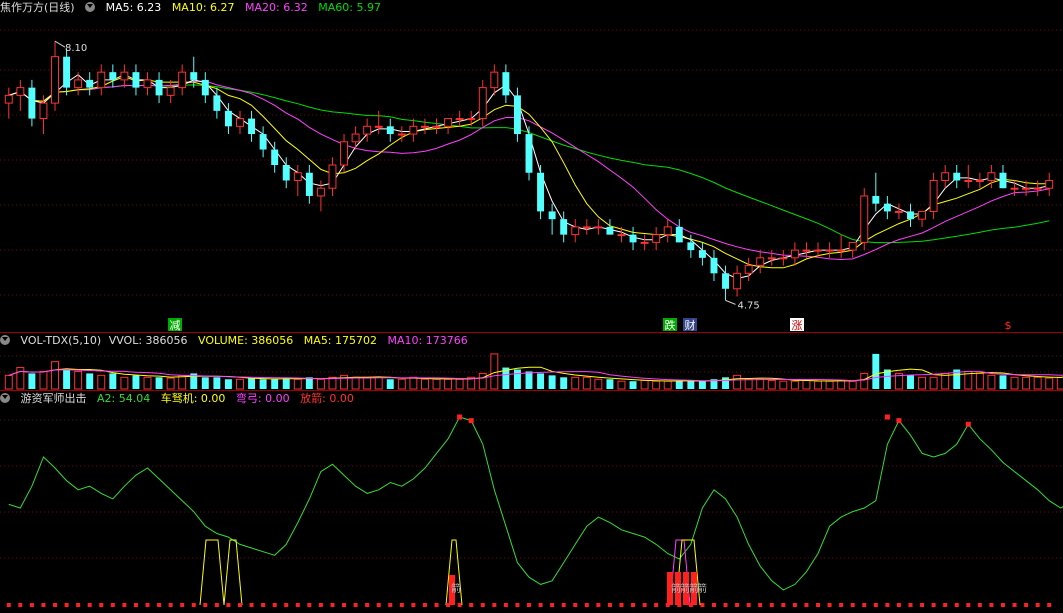 The width and height of the screenshot is (1063, 613). I want to click on volume-chart, so click(533, 371).